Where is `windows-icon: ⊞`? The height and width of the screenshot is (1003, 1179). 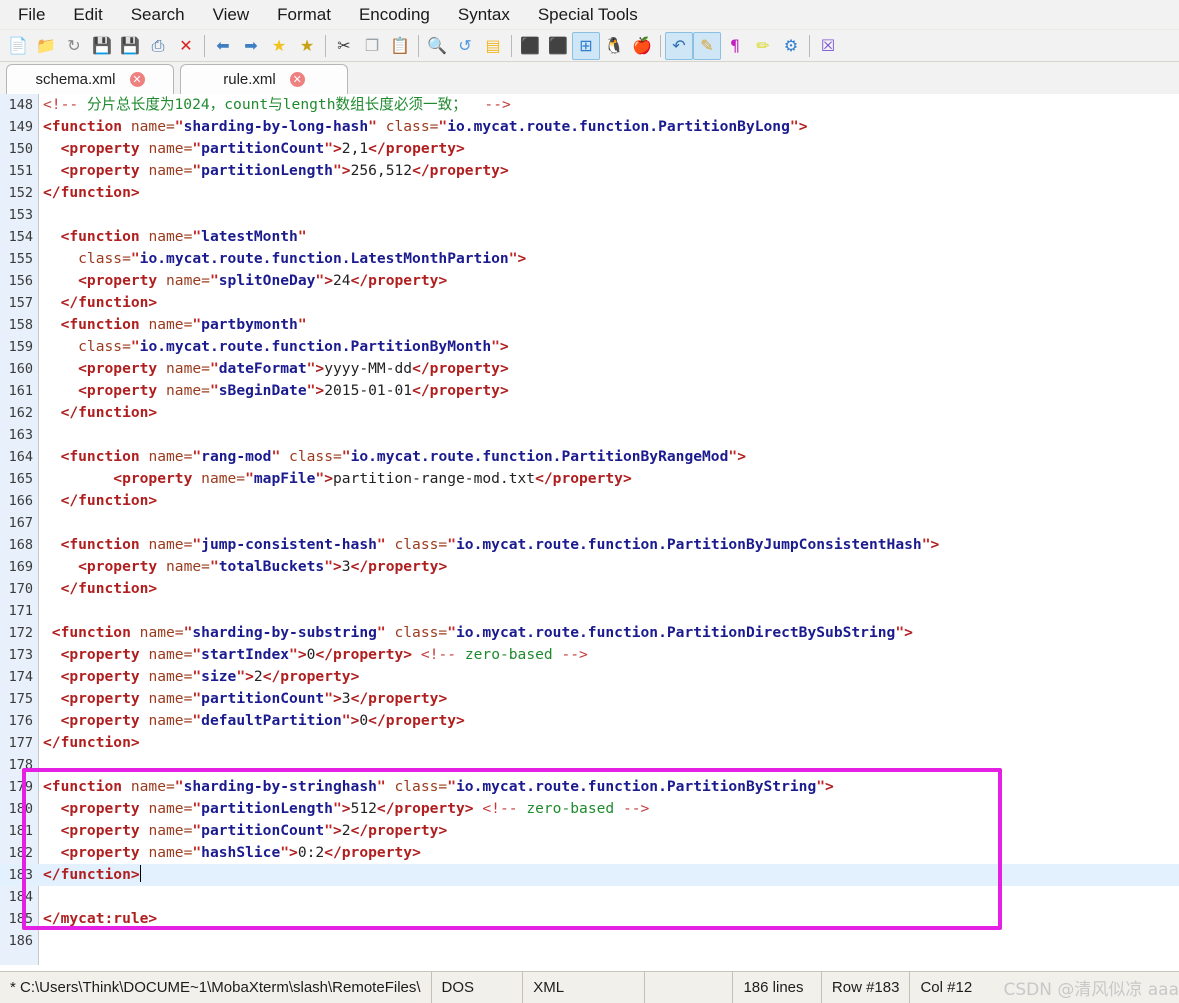 windows-icon: ⊞ is located at coordinates (586, 45).